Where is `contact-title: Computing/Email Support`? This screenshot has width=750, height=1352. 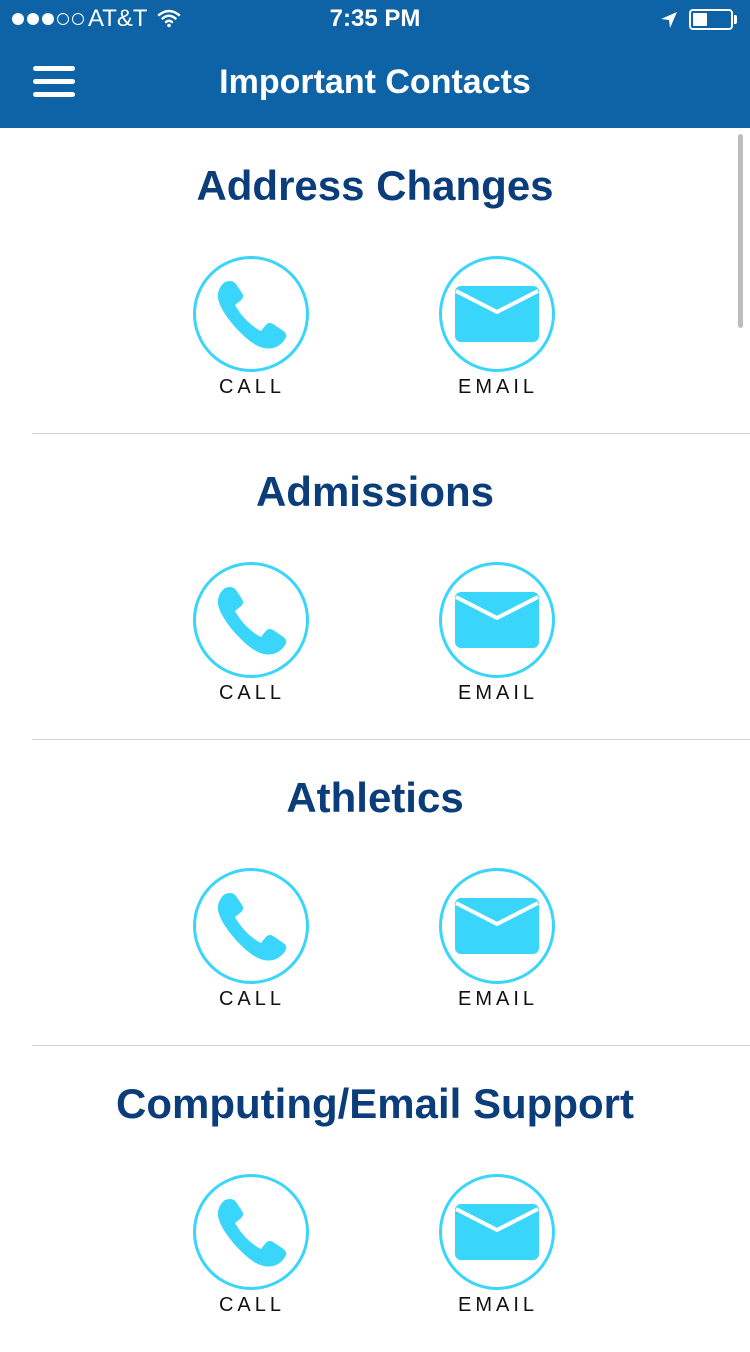 contact-title: Computing/Email Support is located at coordinates (375, 1103).